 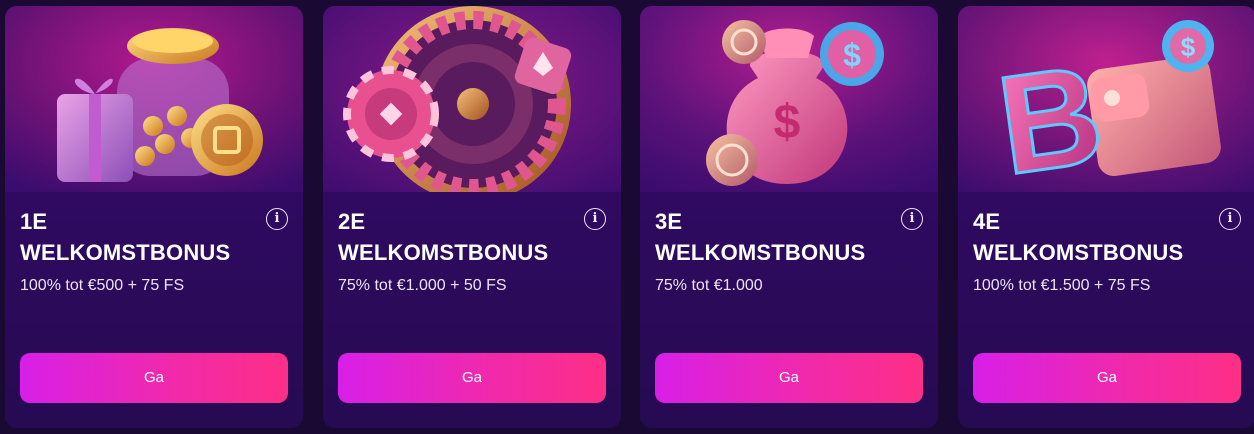 What do you see at coordinates (102, 285) in the screenshot?
I see `bonus-offer: 100% tot €500 + 75 FS` at bounding box center [102, 285].